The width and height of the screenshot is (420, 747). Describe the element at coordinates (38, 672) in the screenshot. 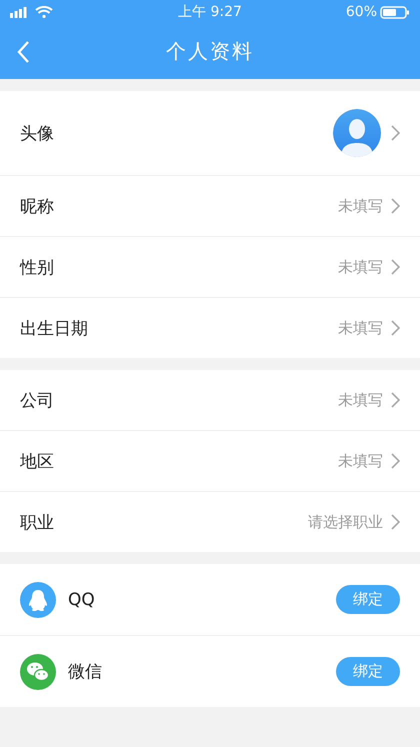

I see `chat-bubbles-icon` at that location.